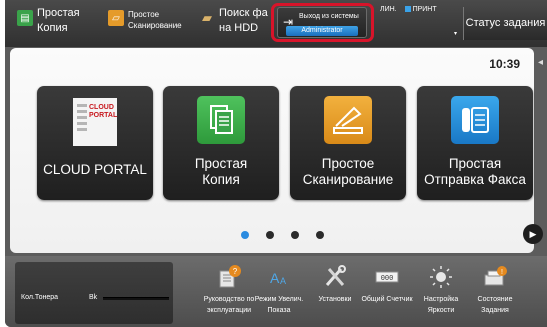  Describe the element at coordinates (322, 22) in the screenshot. I see `logout-button: ⇥ Выход из системы Administrator` at that location.